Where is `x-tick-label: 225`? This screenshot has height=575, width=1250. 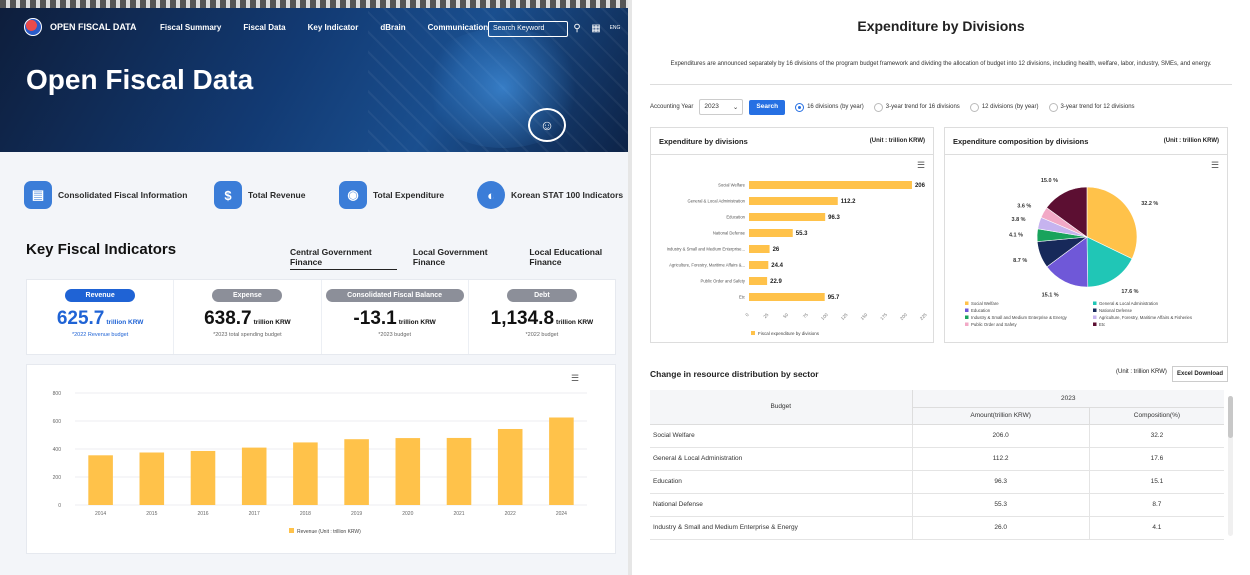 x-tick-label: 225 is located at coordinates (923, 316).